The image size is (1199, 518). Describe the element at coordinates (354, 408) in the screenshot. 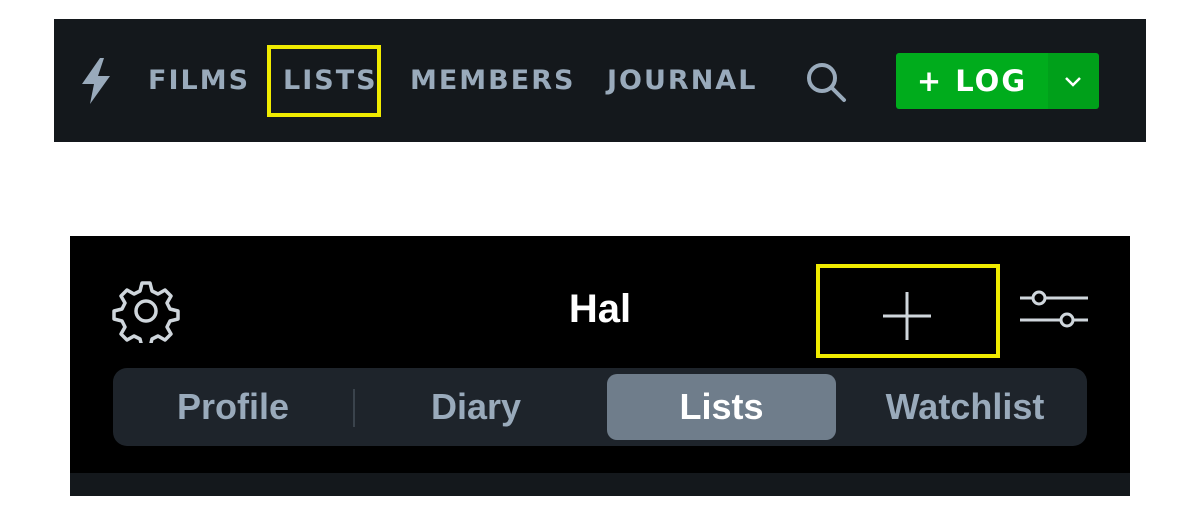

I see `tab-divider` at that location.